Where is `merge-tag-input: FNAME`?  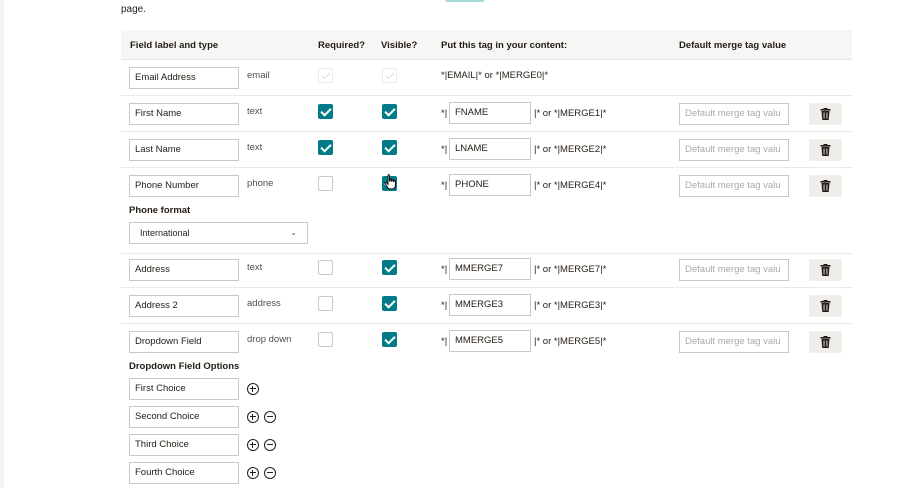 merge-tag-input: FNAME is located at coordinates (490, 113).